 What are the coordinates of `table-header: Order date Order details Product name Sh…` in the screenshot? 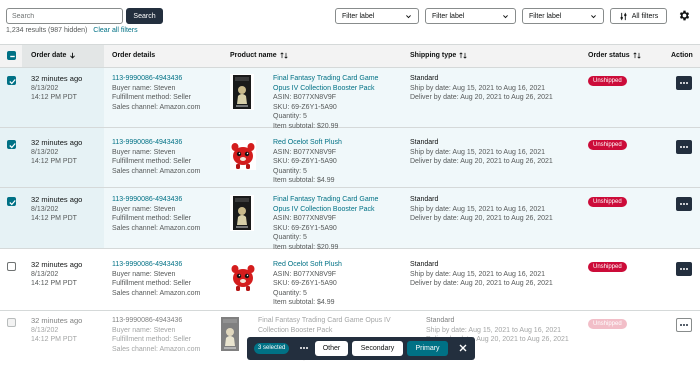 It's located at (350, 56).